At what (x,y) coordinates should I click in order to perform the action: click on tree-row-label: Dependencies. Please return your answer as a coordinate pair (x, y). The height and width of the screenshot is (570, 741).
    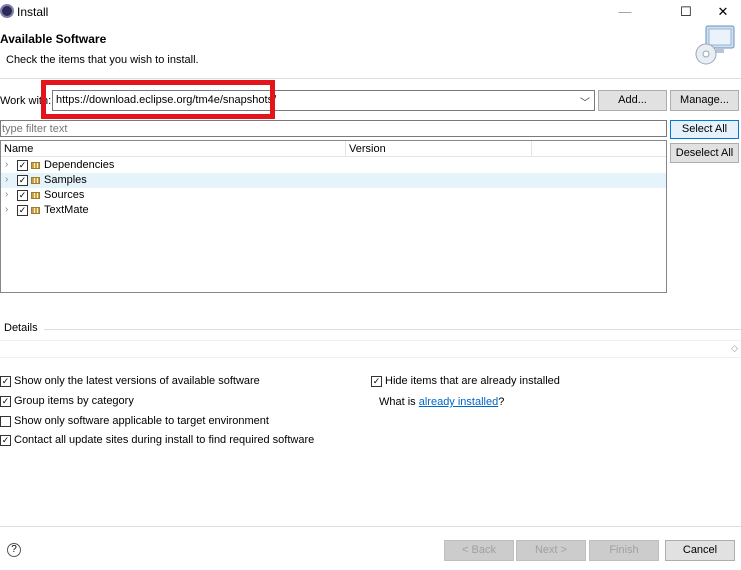
    Looking at the image, I should click on (79, 165).